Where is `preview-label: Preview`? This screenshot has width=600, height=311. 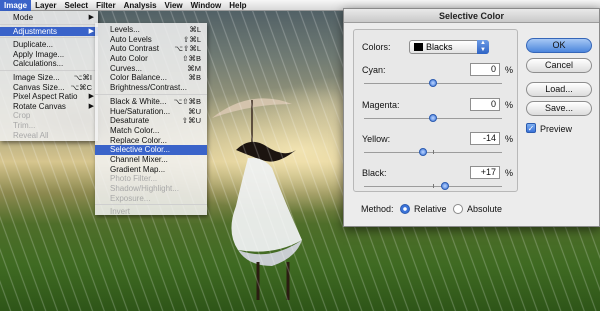
preview-label: Preview is located at coordinates (556, 129).